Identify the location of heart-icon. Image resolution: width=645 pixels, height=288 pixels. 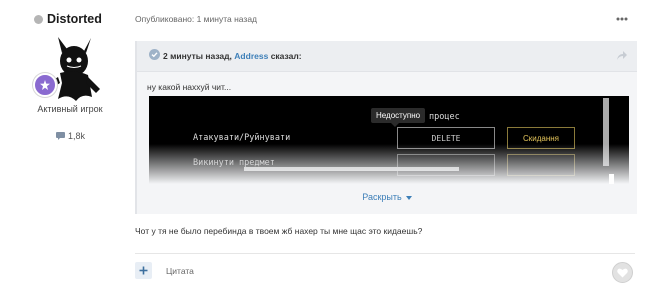
(622, 272).